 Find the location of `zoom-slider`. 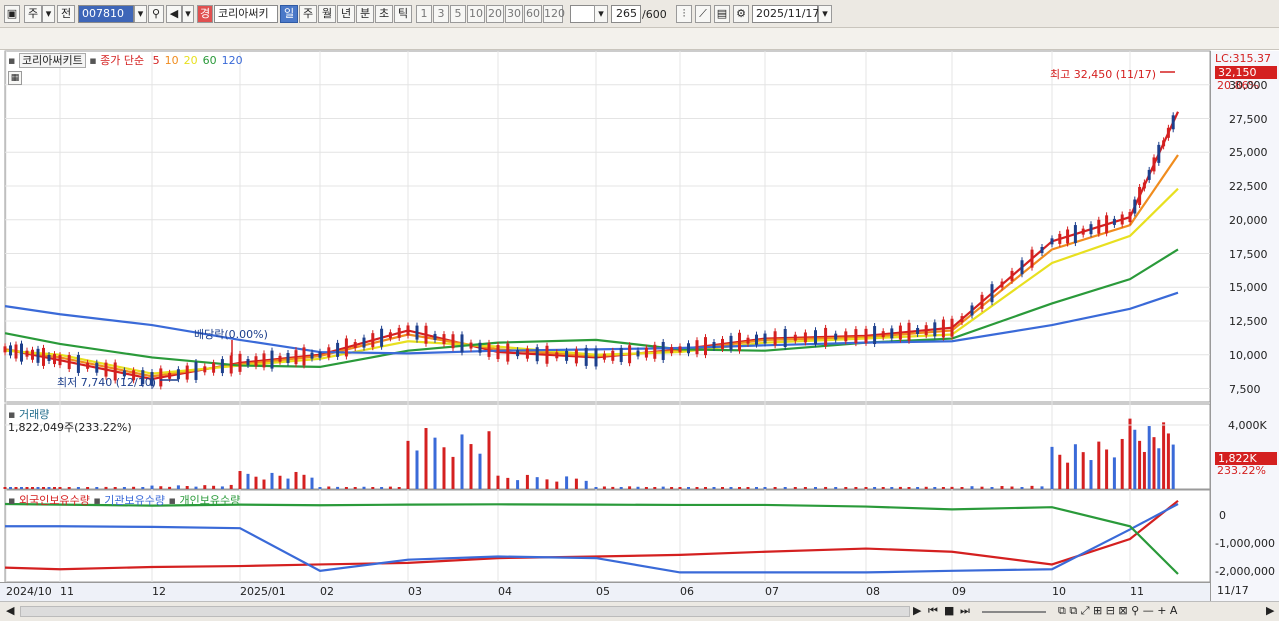

zoom-slider is located at coordinates (1014, 612).